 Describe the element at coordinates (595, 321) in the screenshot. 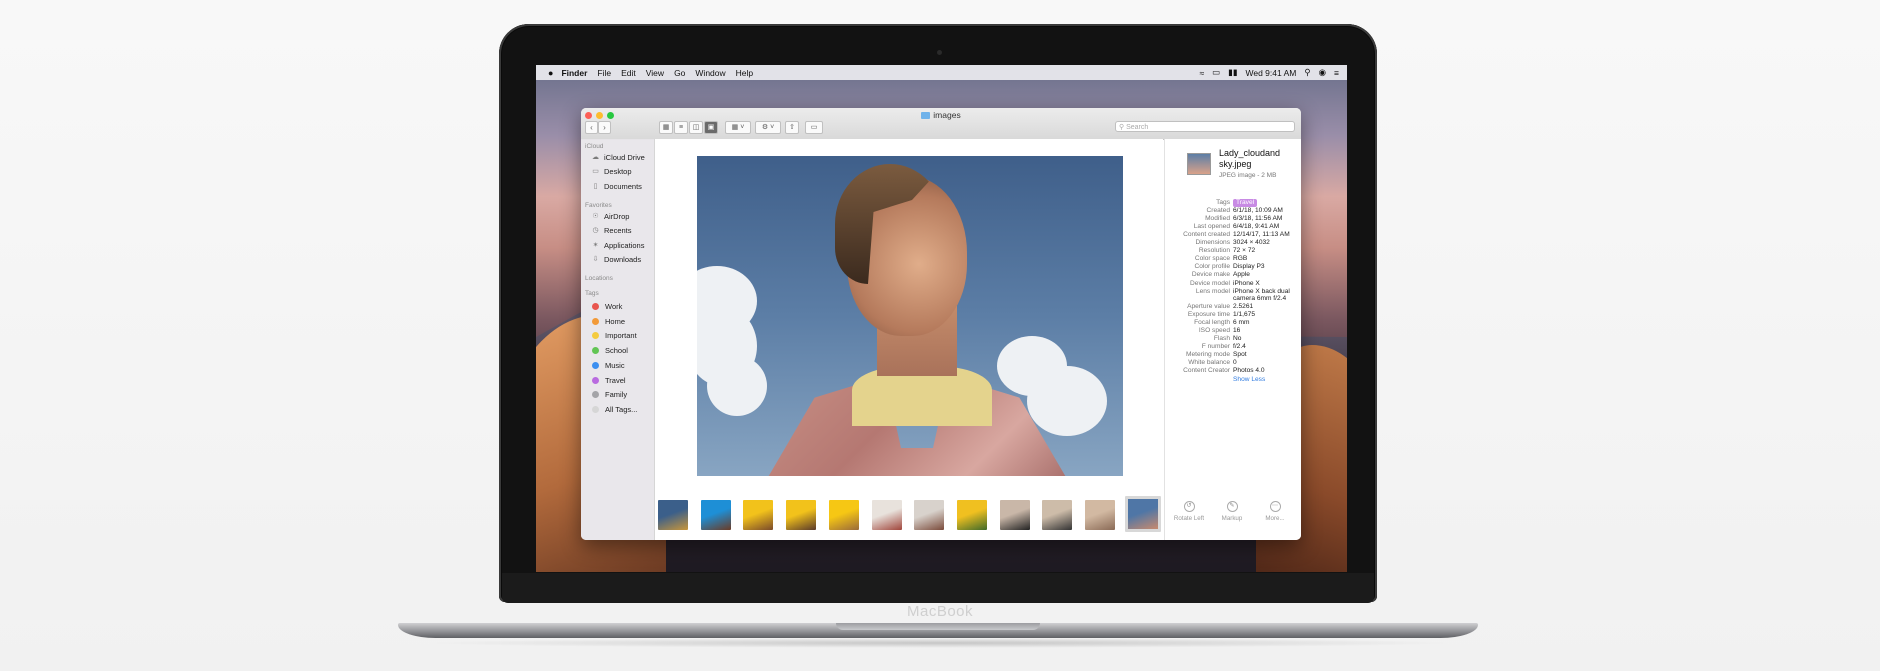

I see `tag-color-dot-icon` at that location.